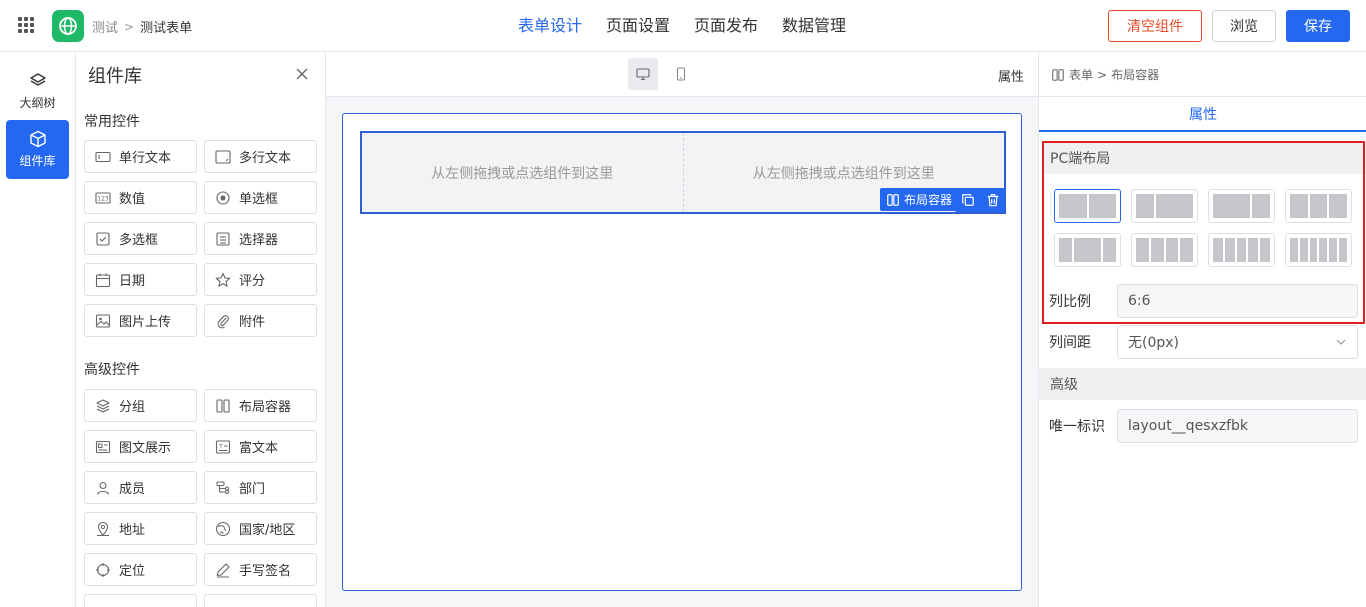 This screenshot has width=1366, height=607. I want to click on mobile-view-button, so click(681, 74).